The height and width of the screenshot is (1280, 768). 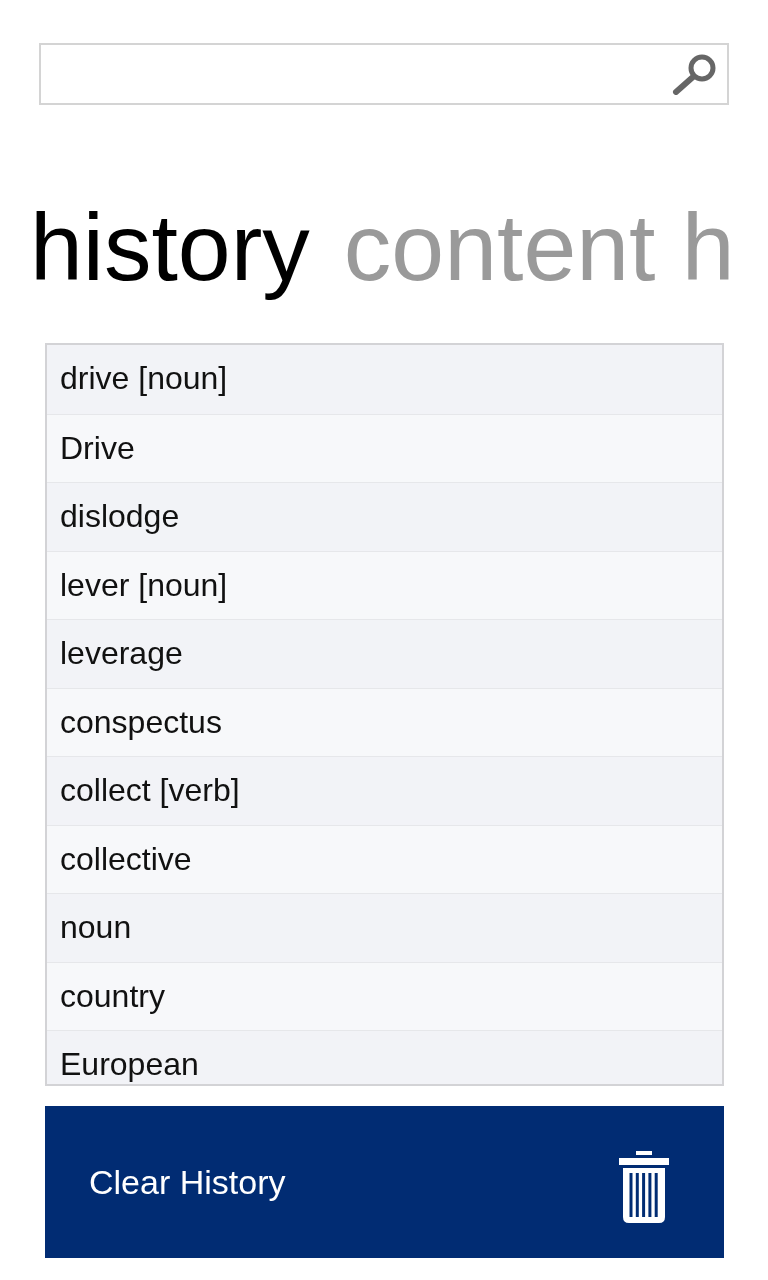 What do you see at coordinates (384, 927) in the screenshot?
I see `history-item: noun` at bounding box center [384, 927].